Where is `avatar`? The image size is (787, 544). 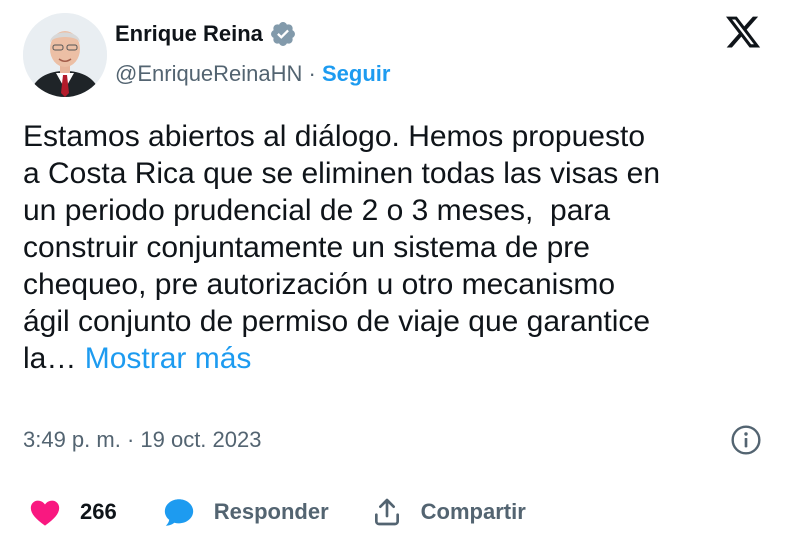
avatar is located at coordinates (65, 55).